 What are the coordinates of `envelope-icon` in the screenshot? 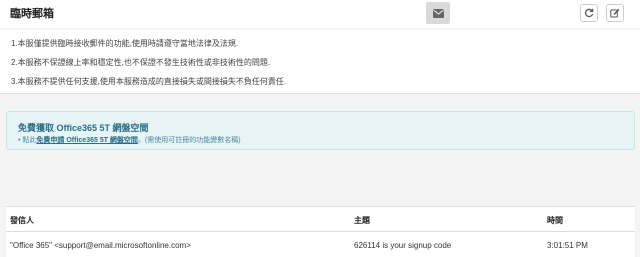 It's located at (438, 13).